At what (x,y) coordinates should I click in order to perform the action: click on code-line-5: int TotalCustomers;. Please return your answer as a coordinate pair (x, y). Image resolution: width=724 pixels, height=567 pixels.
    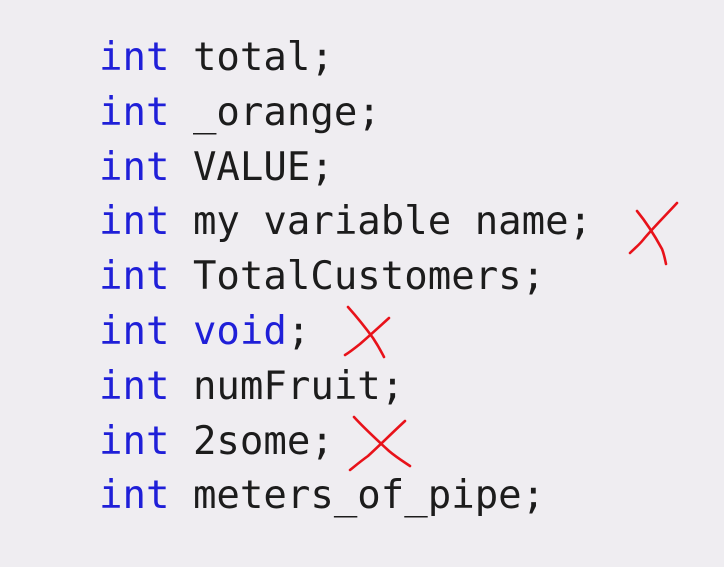
    Looking at the image, I should click on (345, 277).